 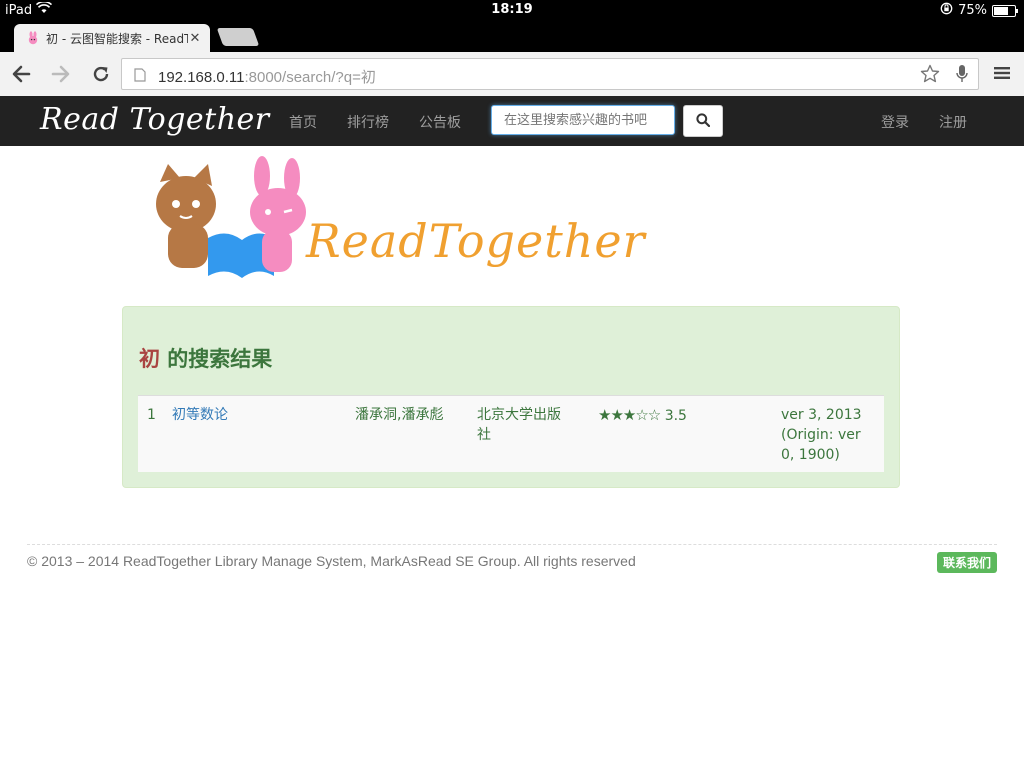 I want to click on results-heading-suffix: 的搜索结果, so click(x=216, y=359).